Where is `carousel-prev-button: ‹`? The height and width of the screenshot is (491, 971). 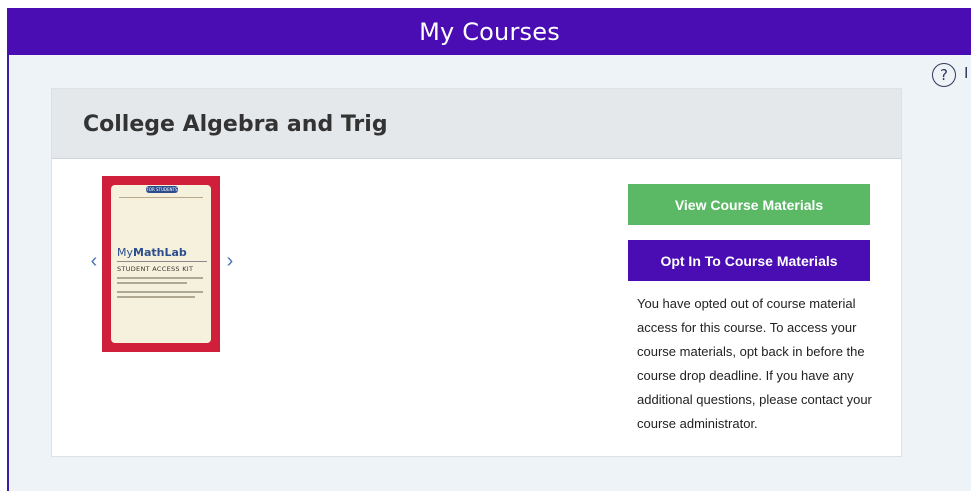 carousel-prev-button: ‹ is located at coordinates (94, 260).